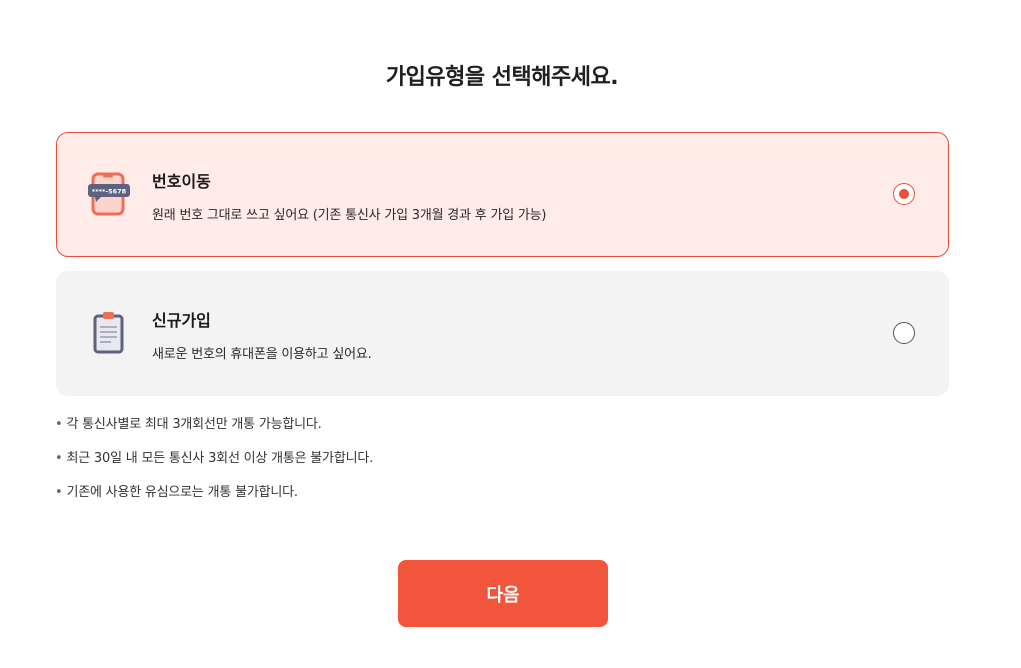  What do you see at coordinates (181, 181) in the screenshot?
I see `option-title: 번호이동` at bounding box center [181, 181].